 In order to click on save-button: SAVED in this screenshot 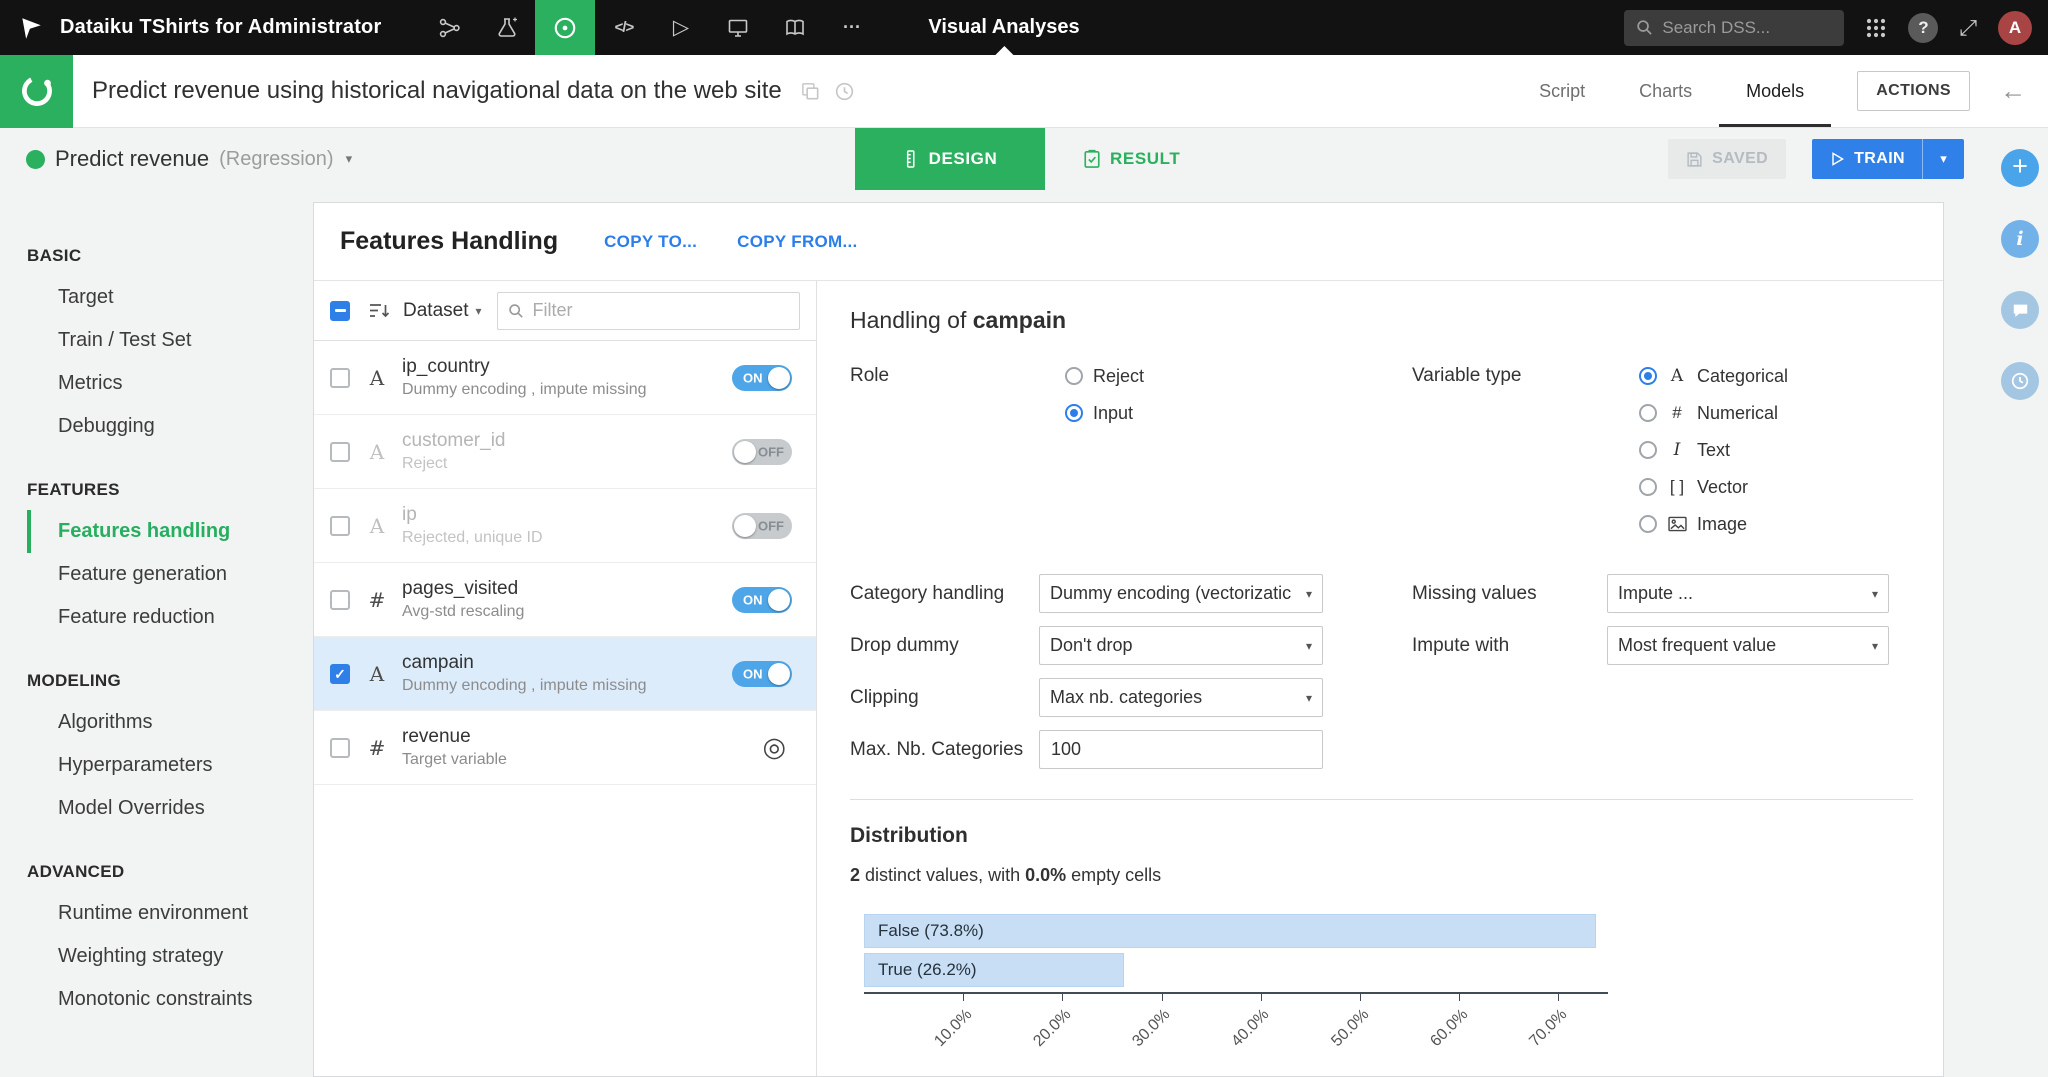, I will do `click(1727, 159)`.